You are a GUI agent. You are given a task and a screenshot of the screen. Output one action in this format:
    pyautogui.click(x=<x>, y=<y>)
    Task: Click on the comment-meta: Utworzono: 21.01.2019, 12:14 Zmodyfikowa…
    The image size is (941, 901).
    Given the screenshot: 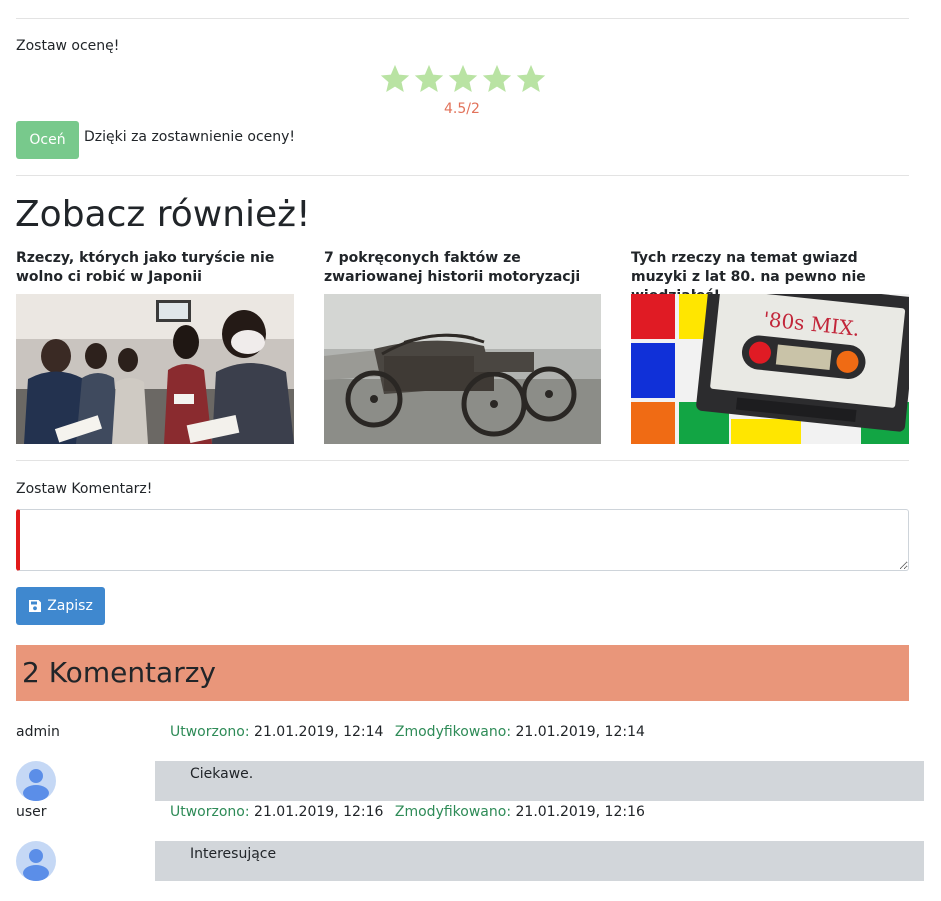 What is the action you would take?
    pyautogui.click(x=407, y=732)
    